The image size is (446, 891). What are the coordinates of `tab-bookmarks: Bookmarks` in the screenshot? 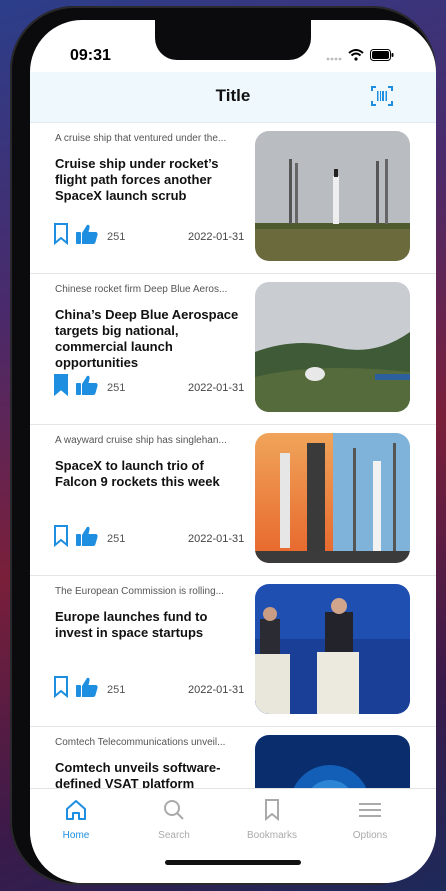 It's located at (272, 820).